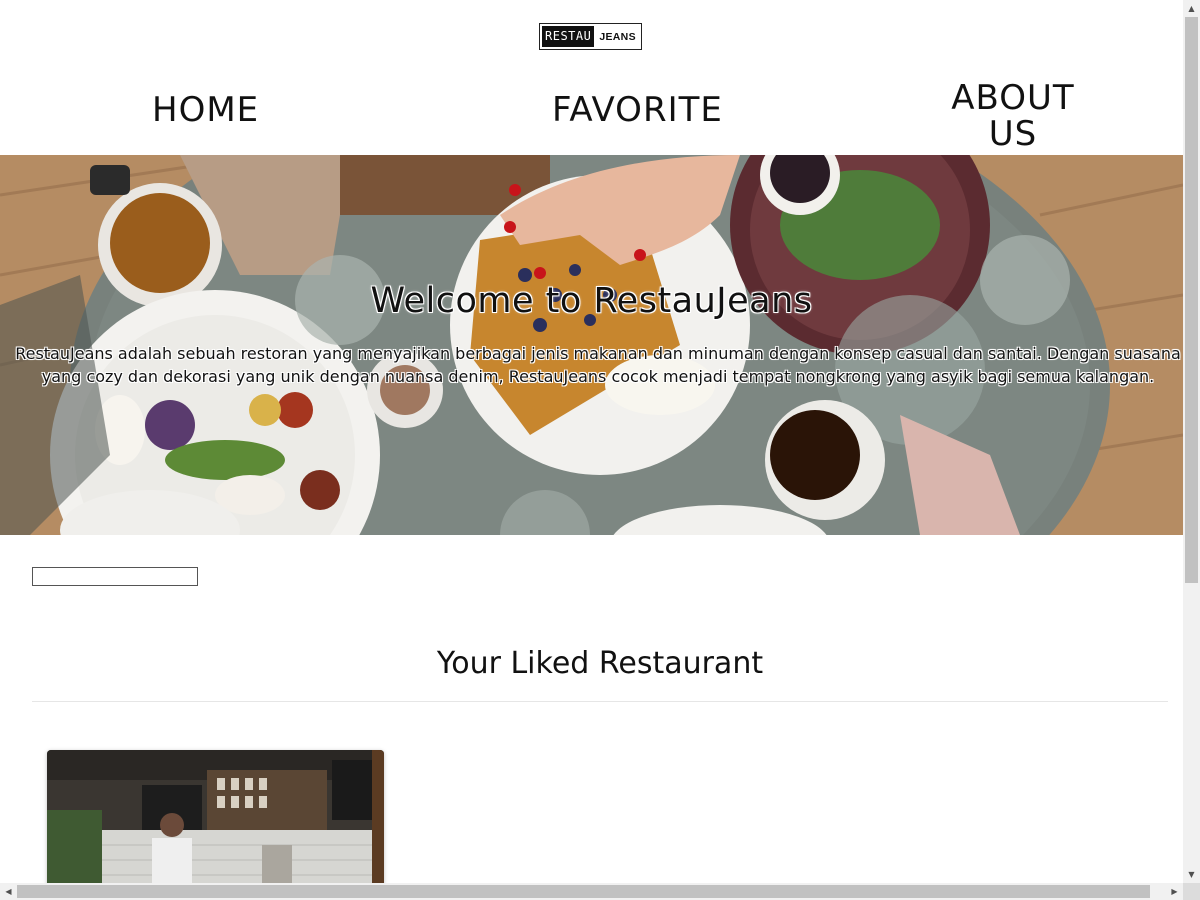  I want to click on search-input, so click(115, 576).